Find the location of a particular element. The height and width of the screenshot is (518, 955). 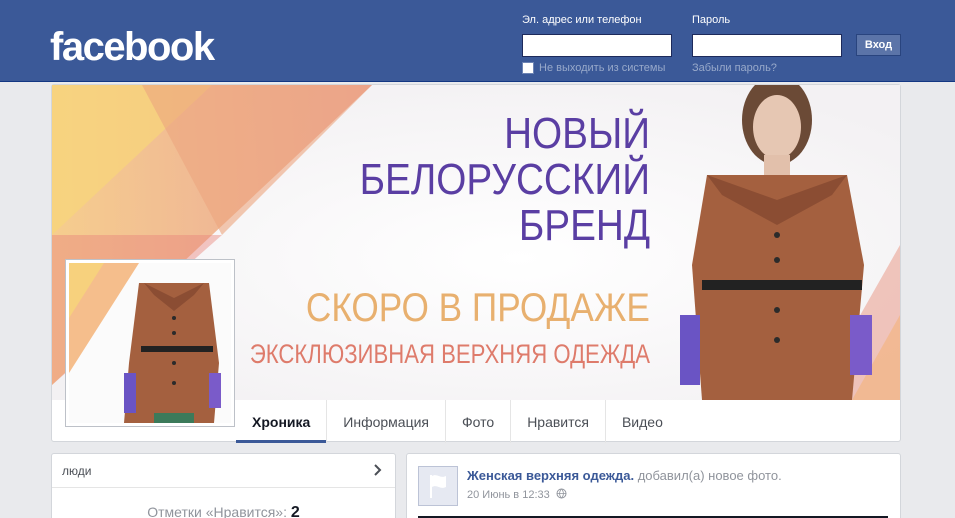

keep-logged-in-label: Не выходить из системы is located at coordinates (602, 68).